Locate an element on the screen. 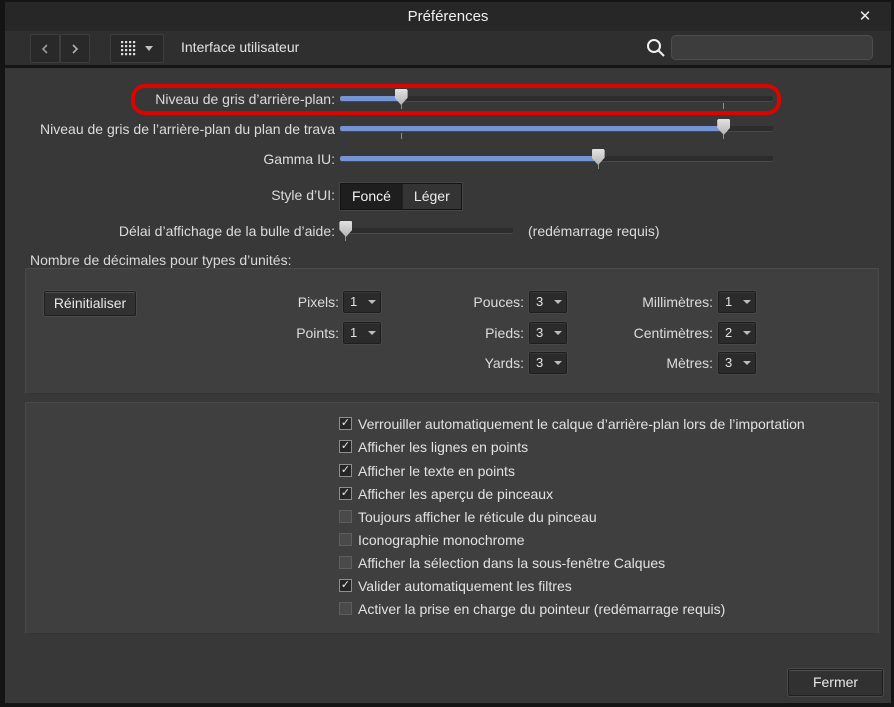 This screenshot has height=707, width=894. ui-style-light-button: Léger is located at coordinates (431, 196).